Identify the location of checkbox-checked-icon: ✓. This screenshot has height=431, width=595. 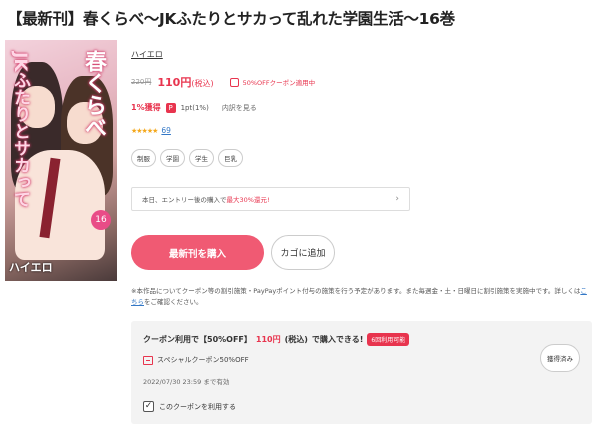
(148, 406).